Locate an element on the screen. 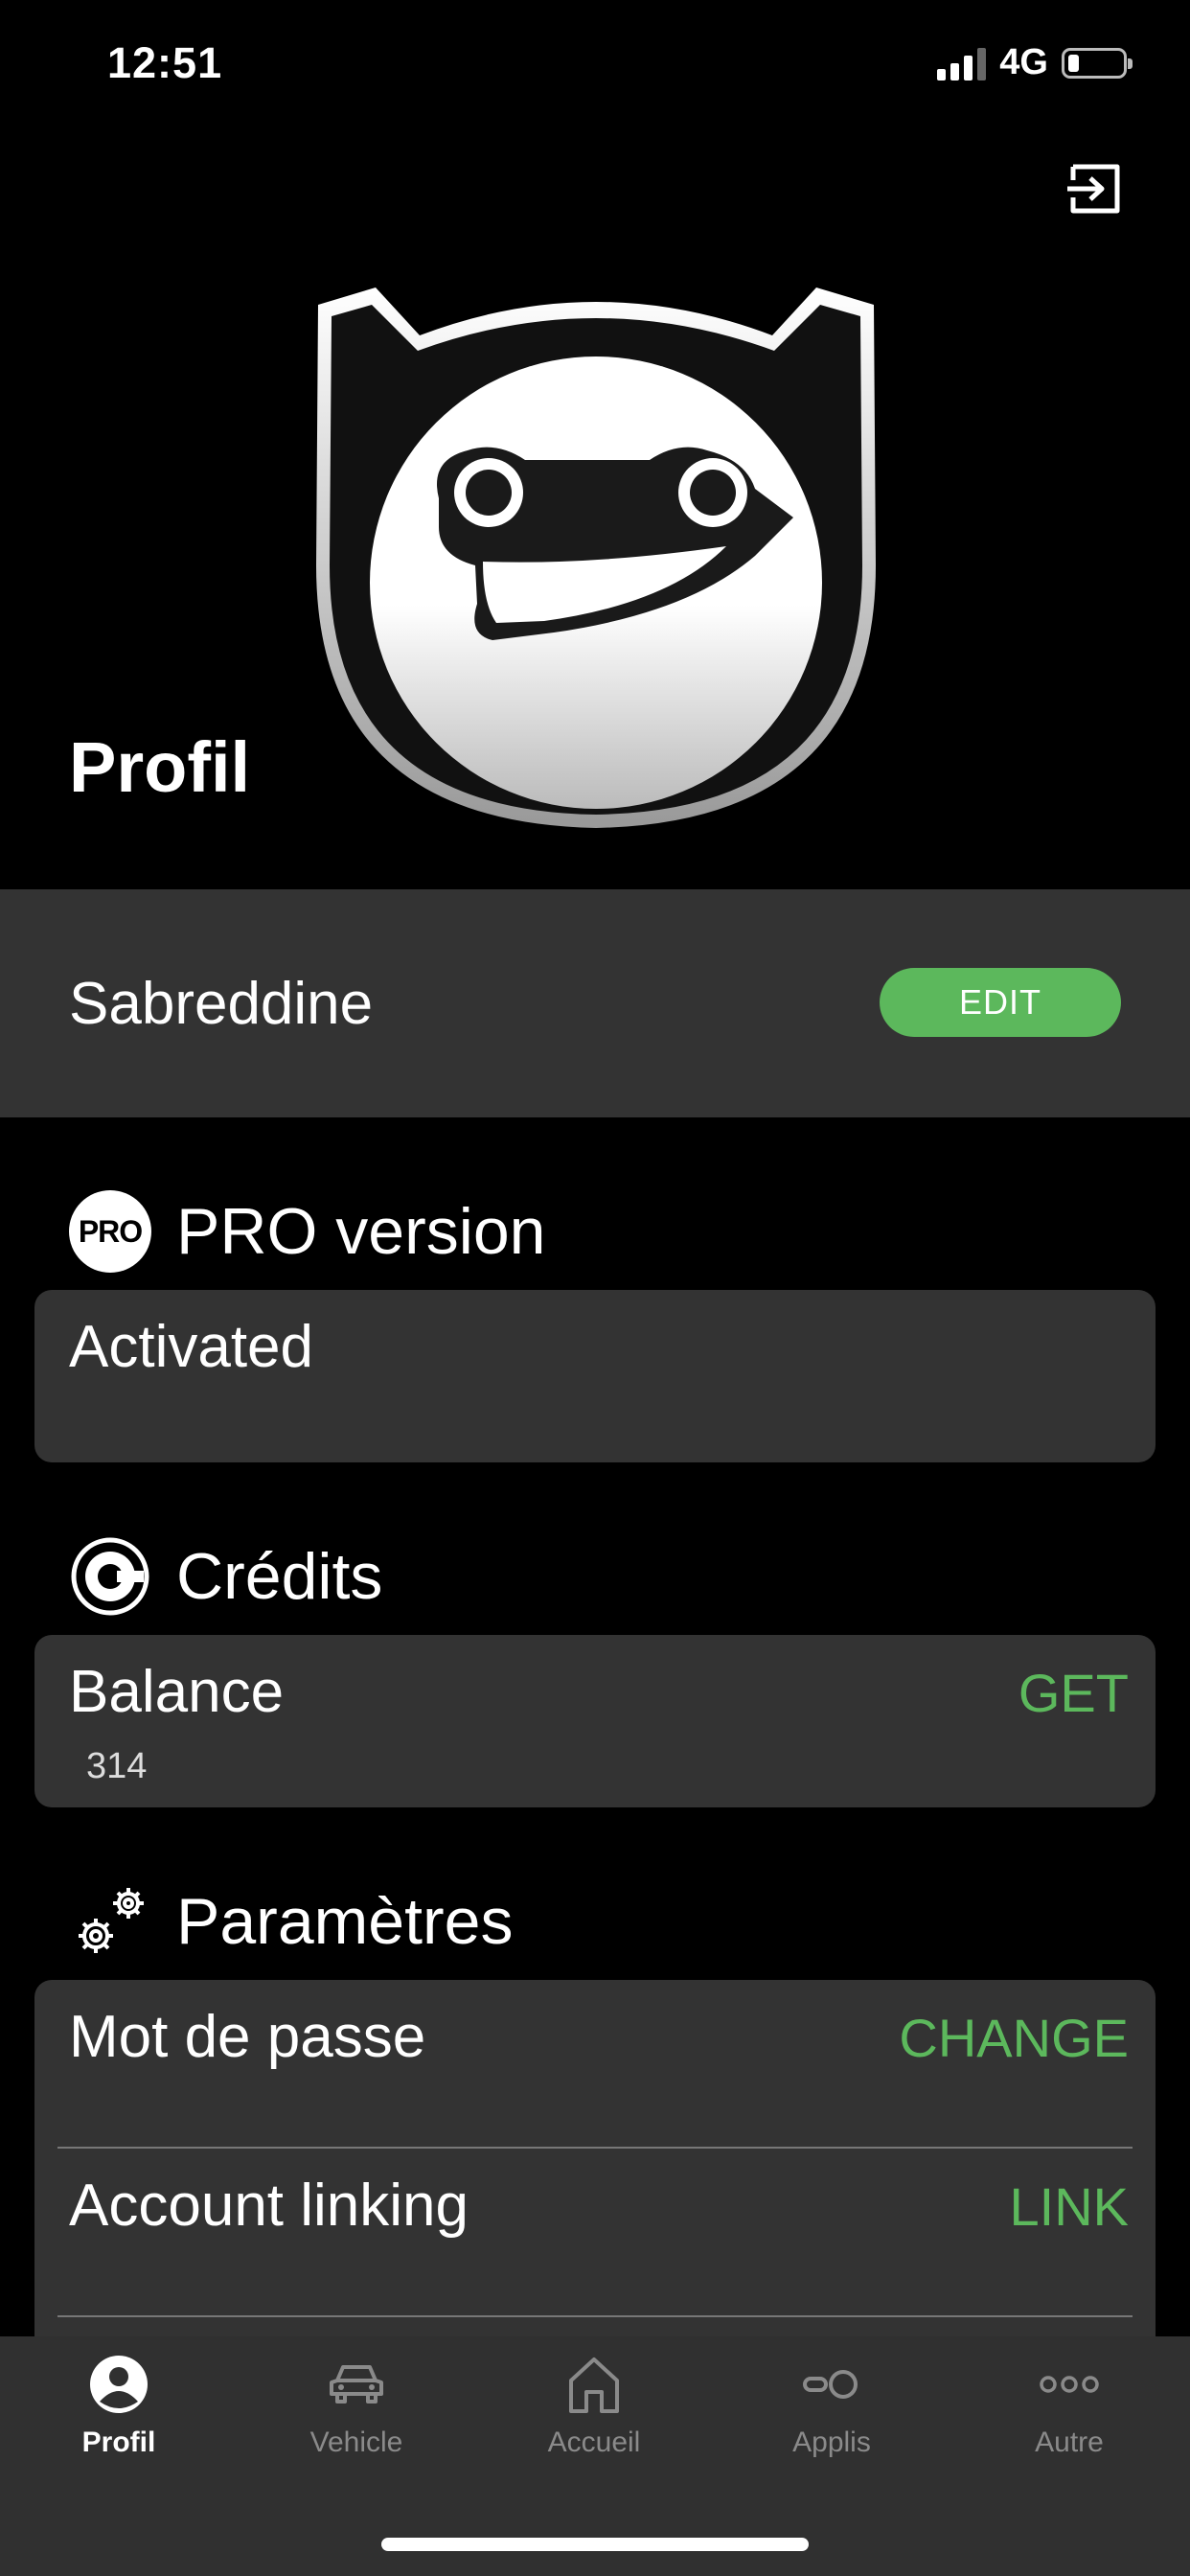 The height and width of the screenshot is (2576, 1190). pro-section-header: PRO PRO version is located at coordinates (307, 1231).